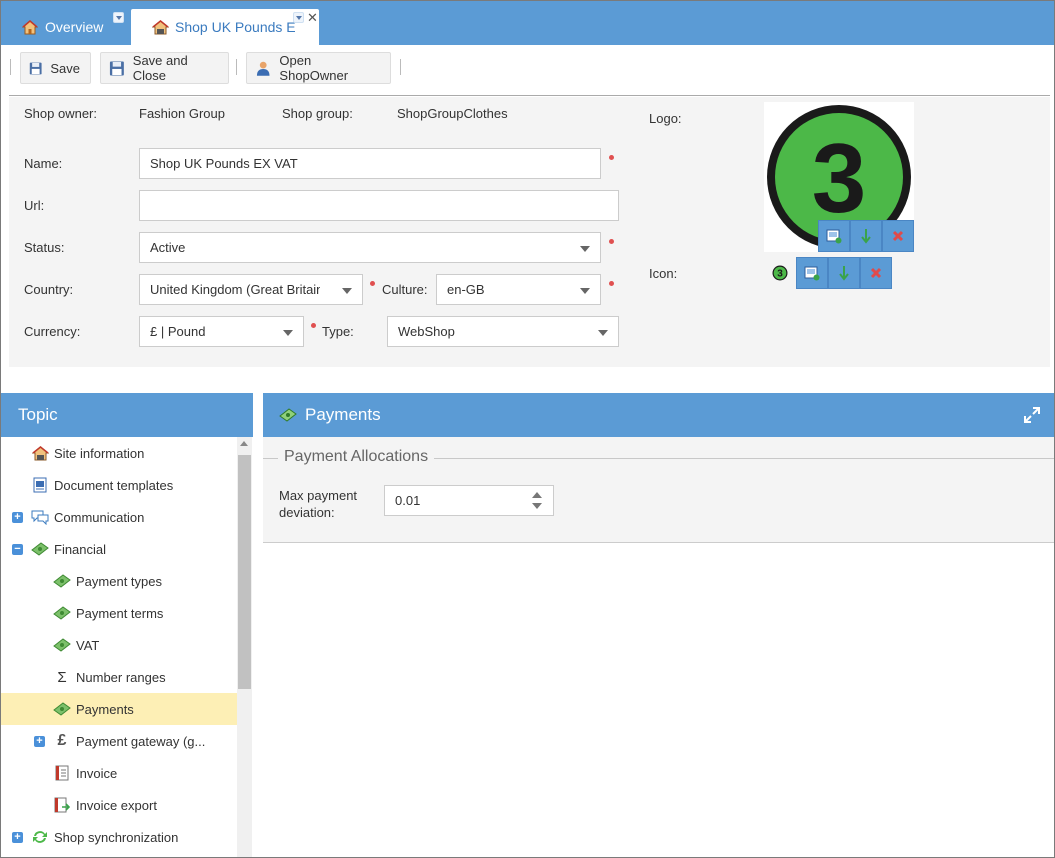 The image size is (1055, 858). Describe the element at coordinates (408, 500) in the screenshot. I see `max-payment-deviation-value: 0.01` at that location.